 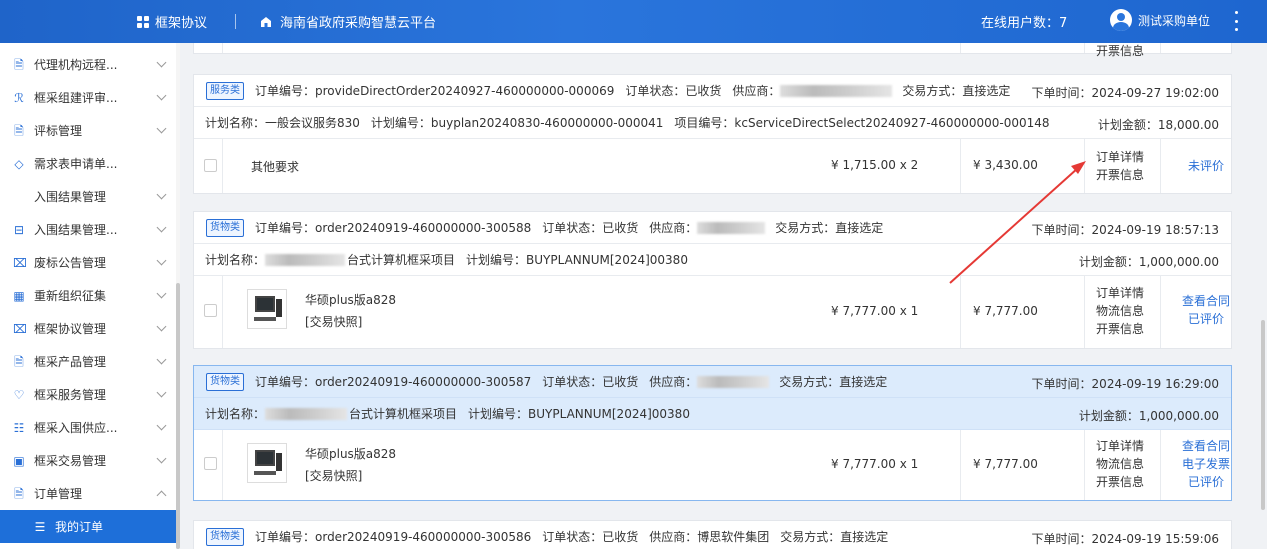 What do you see at coordinates (70, 329) in the screenshot?
I see `sidebar-item-label: 框架协议管理` at bounding box center [70, 329].